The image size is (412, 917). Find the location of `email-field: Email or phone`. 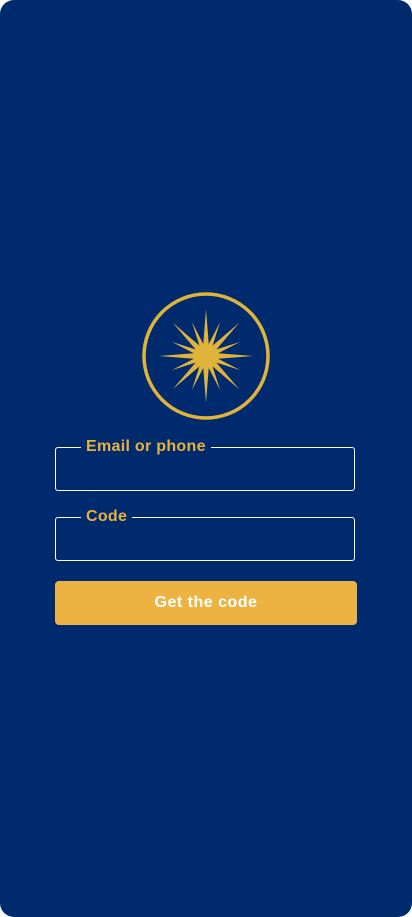

email-field: Email or phone is located at coordinates (205, 465).